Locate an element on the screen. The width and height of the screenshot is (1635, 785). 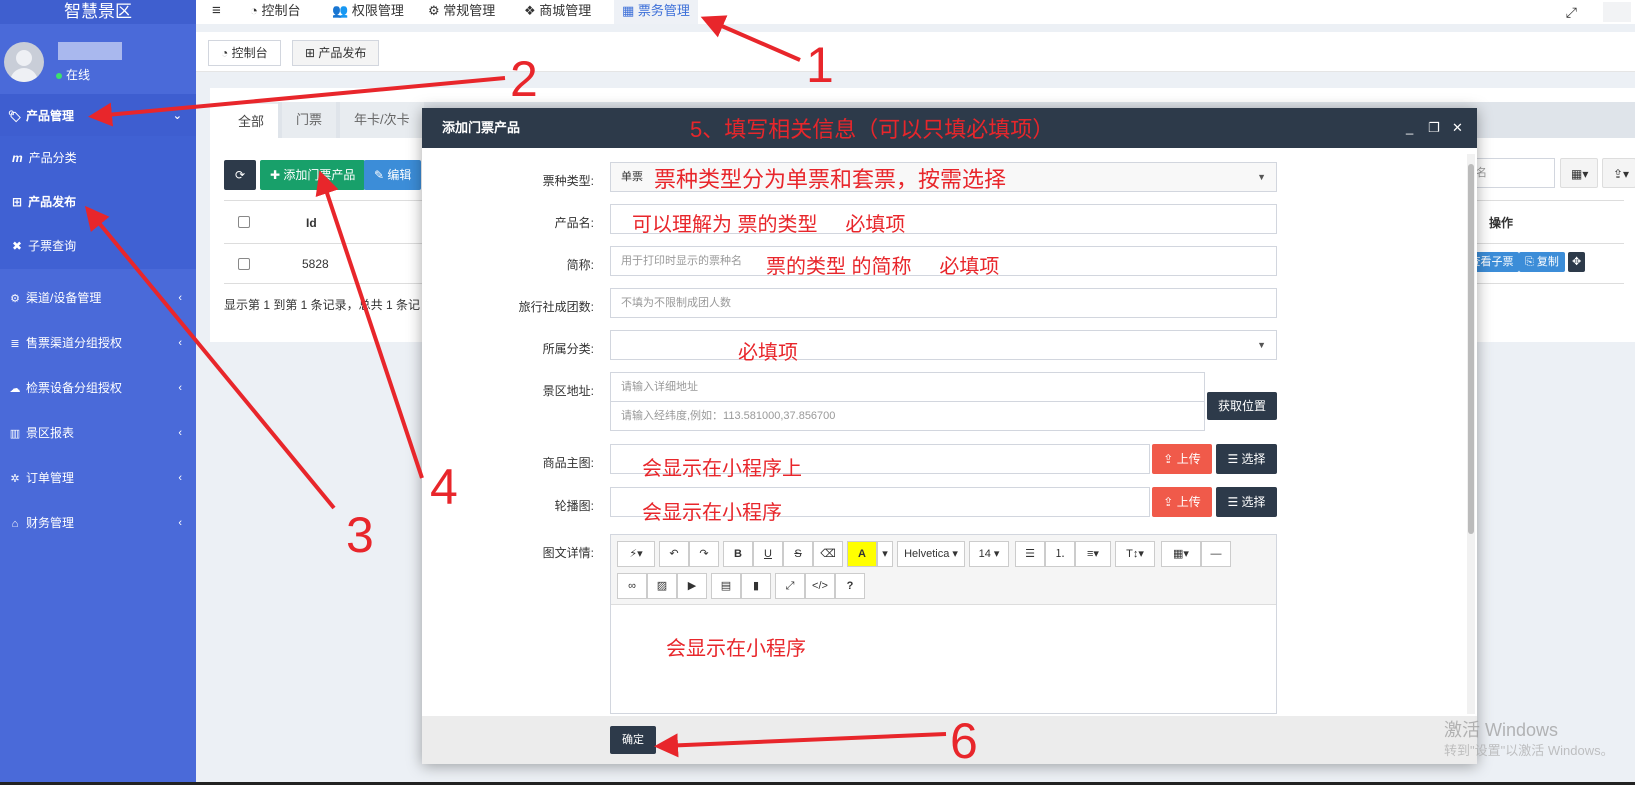
sidebar-item-finance: ⌂ 财务管理 ‹ is located at coordinates (98, 523).